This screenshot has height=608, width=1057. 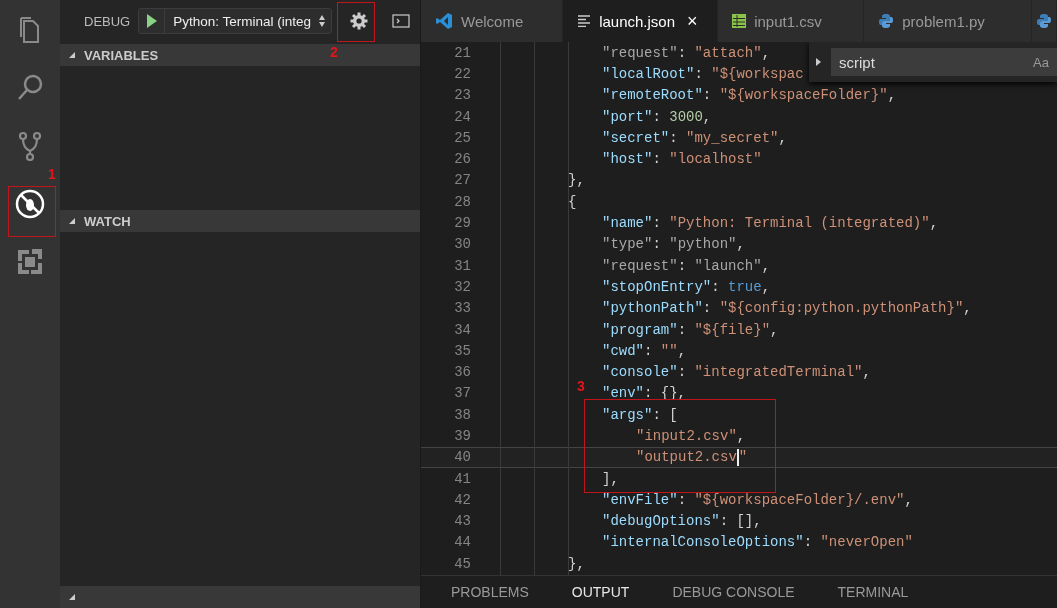 What do you see at coordinates (462, 350) in the screenshot?
I see `line-number: 35` at bounding box center [462, 350].